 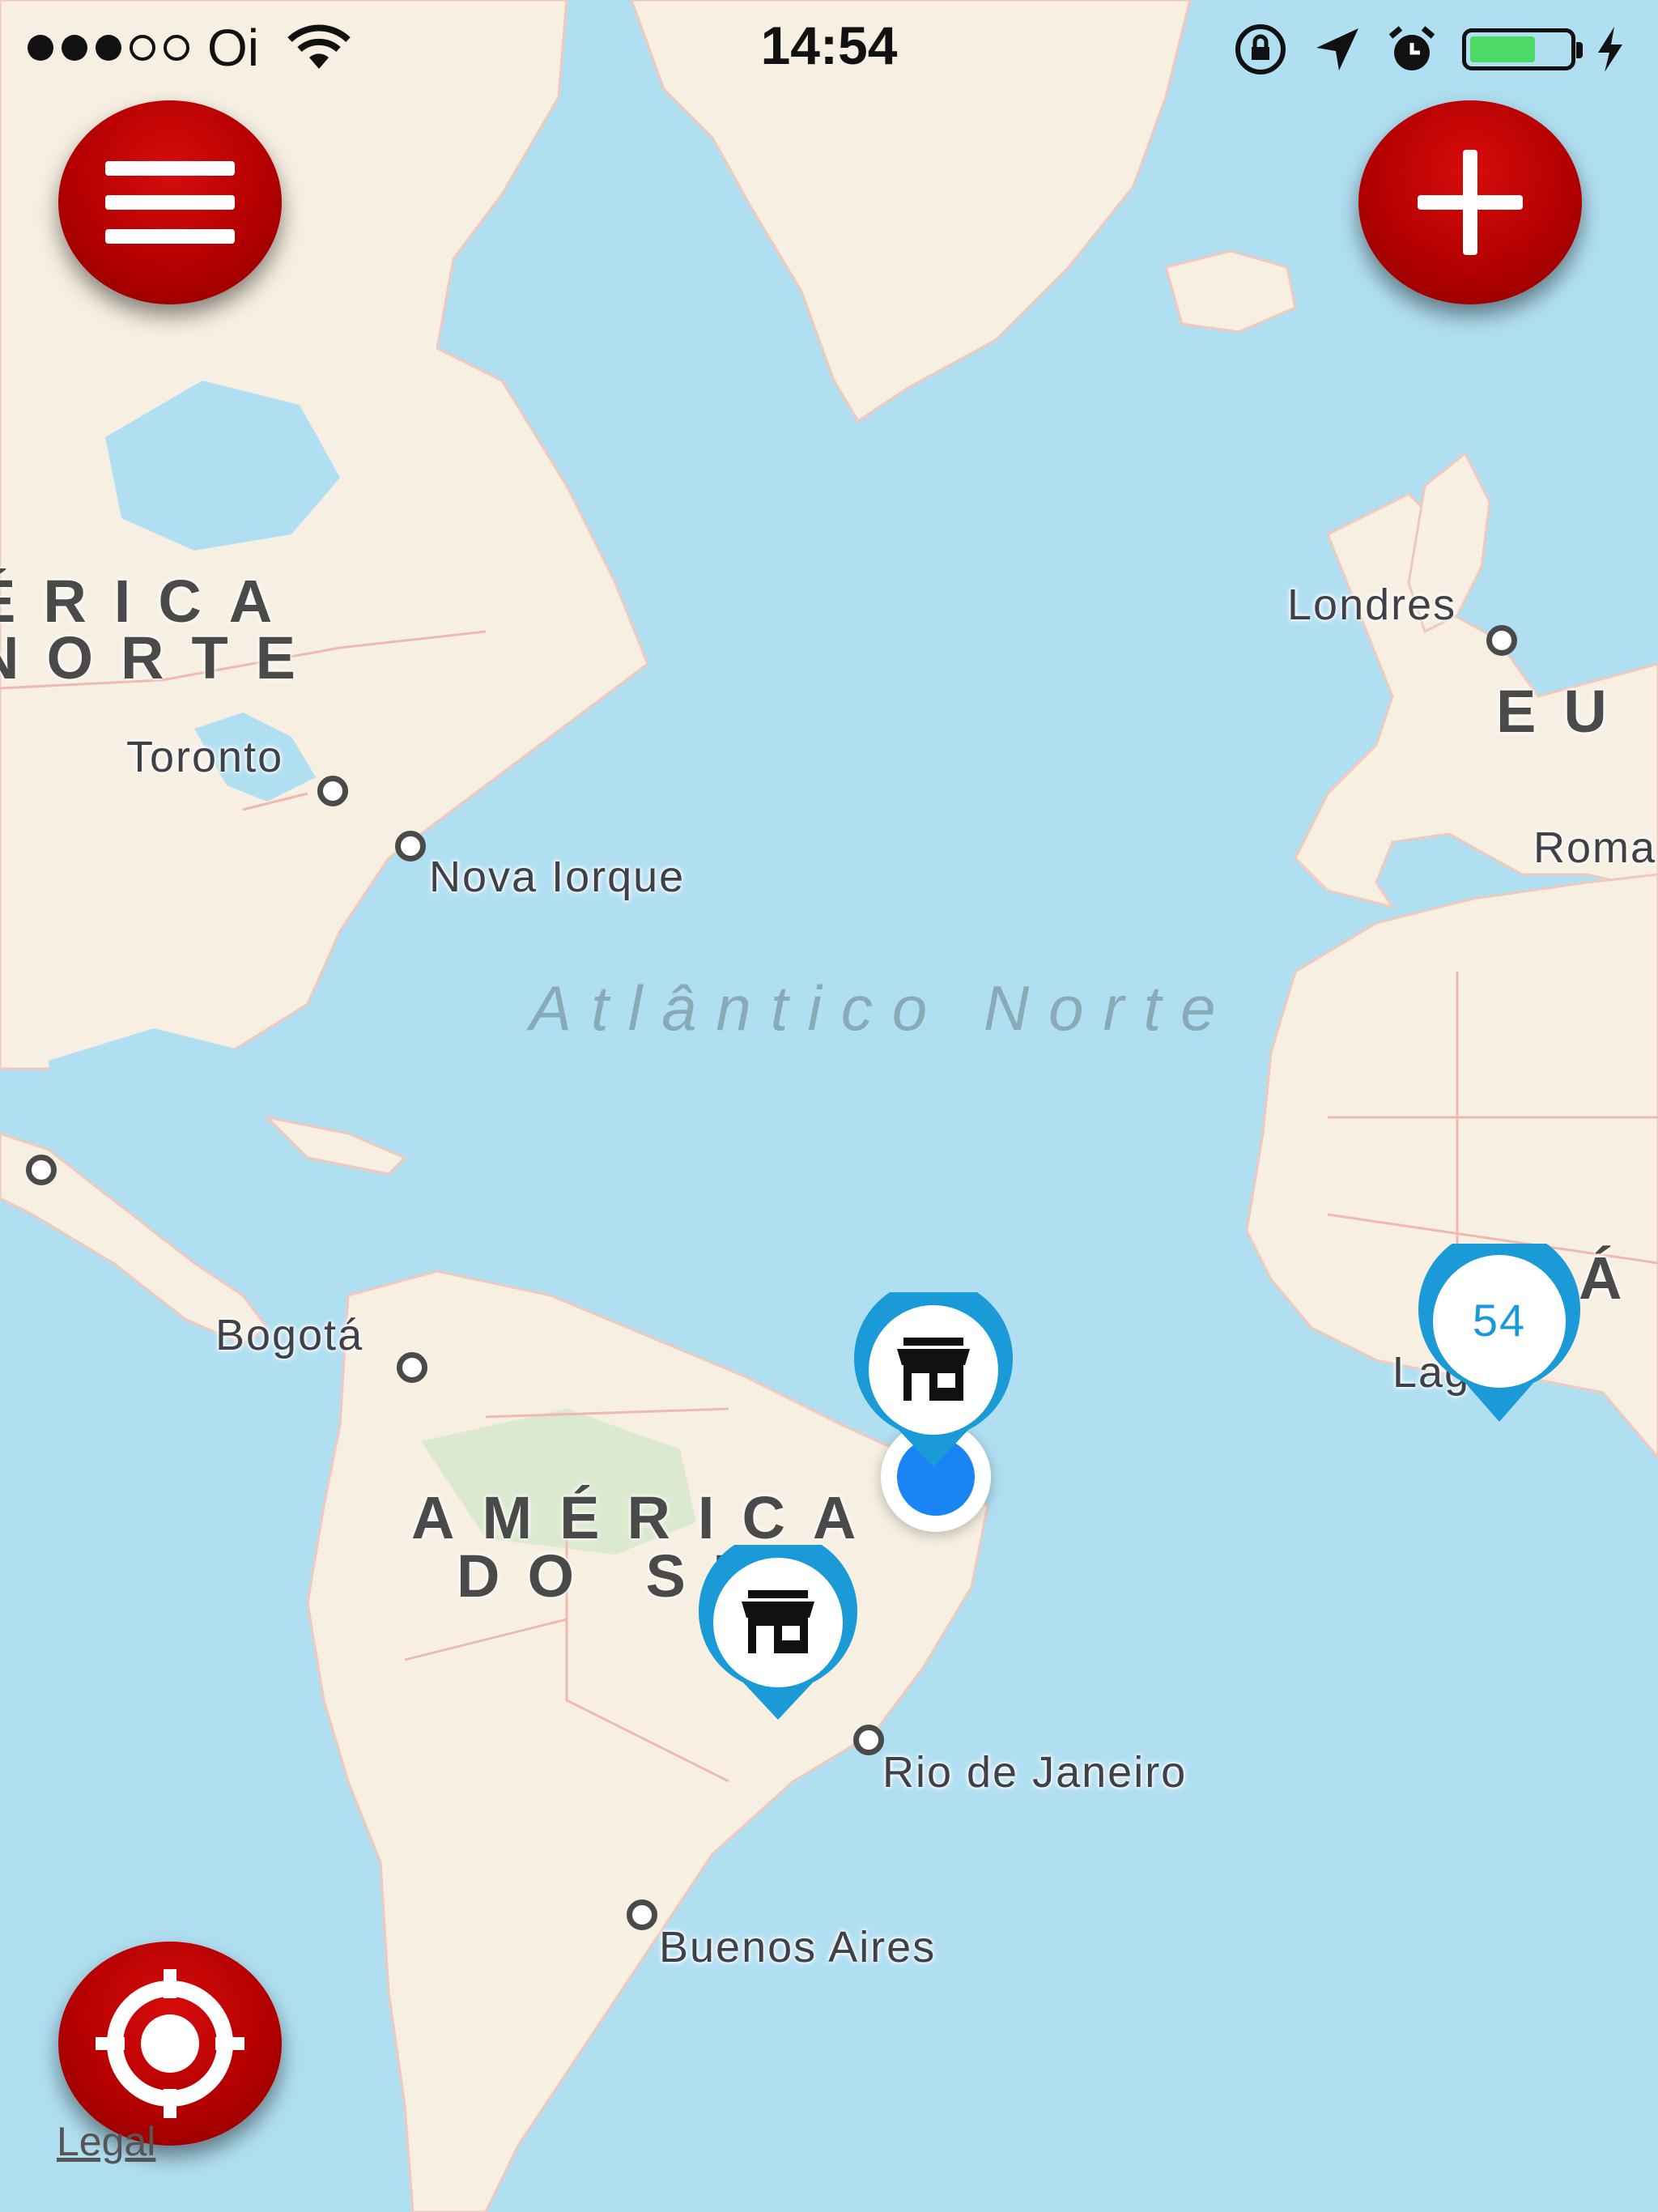 I want to click on city-label-buenos-aires: Buenos Aires, so click(x=798, y=1947).